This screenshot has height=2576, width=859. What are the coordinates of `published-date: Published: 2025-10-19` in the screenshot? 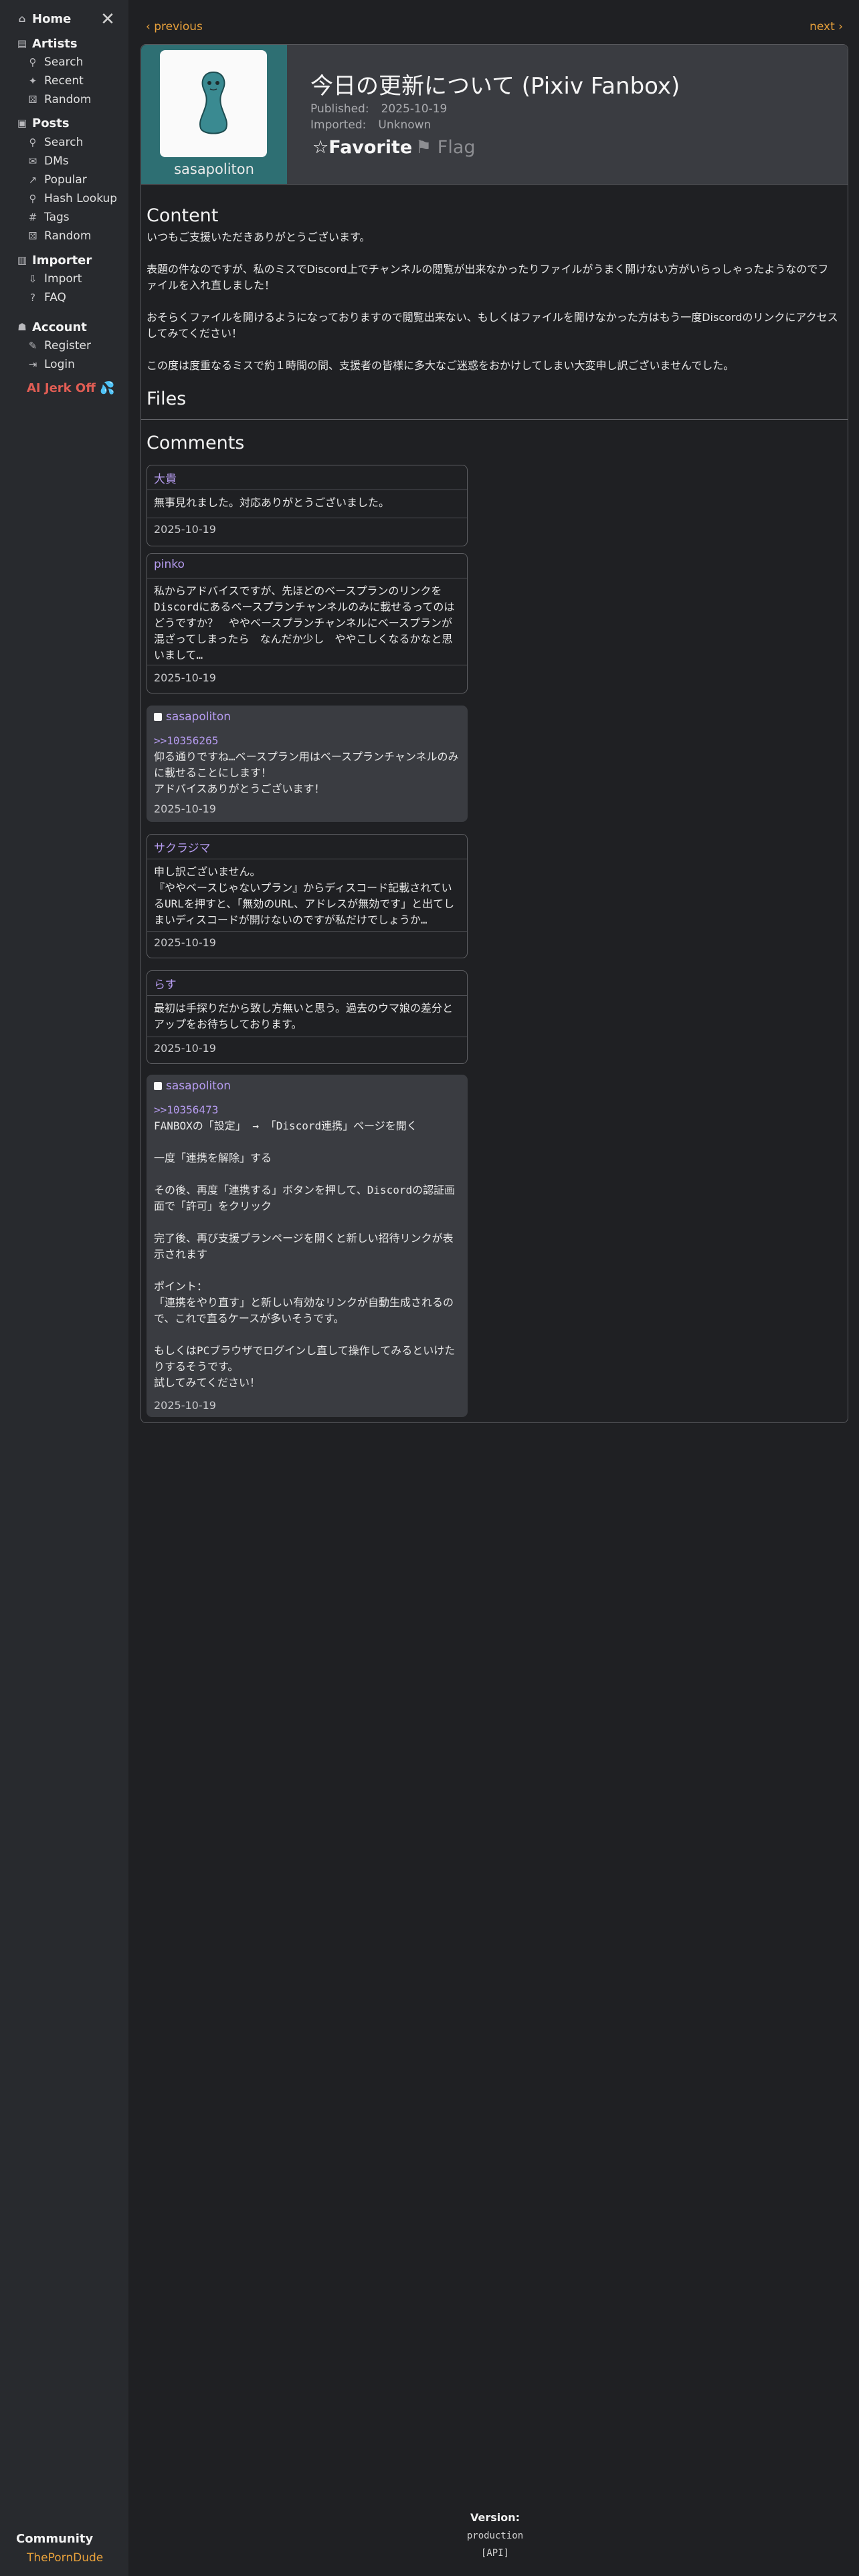 It's located at (378, 109).